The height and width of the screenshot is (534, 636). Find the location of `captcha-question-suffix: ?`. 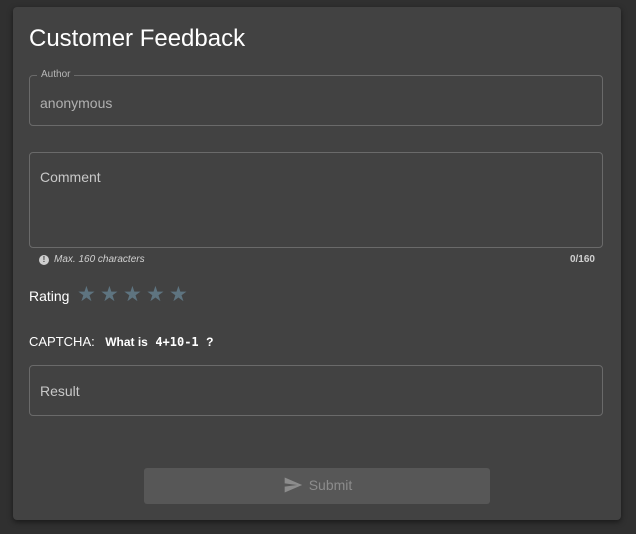

captcha-question-suffix: ? is located at coordinates (210, 342).